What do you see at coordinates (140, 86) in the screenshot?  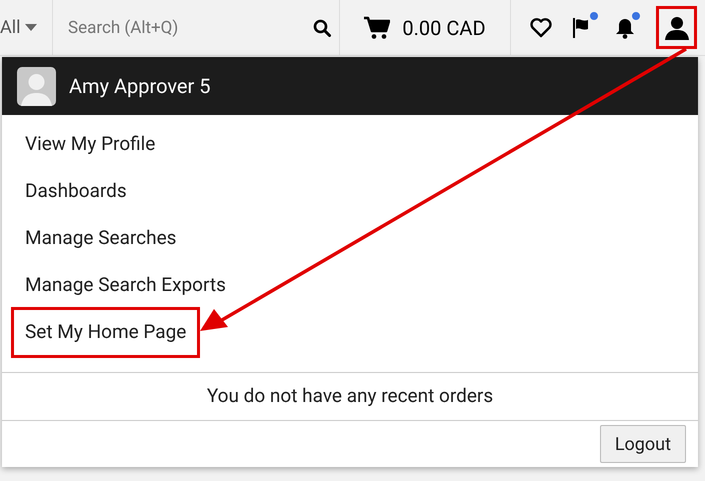 I see `user-name: Amy Approver 5` at bounding box center [140, 86].